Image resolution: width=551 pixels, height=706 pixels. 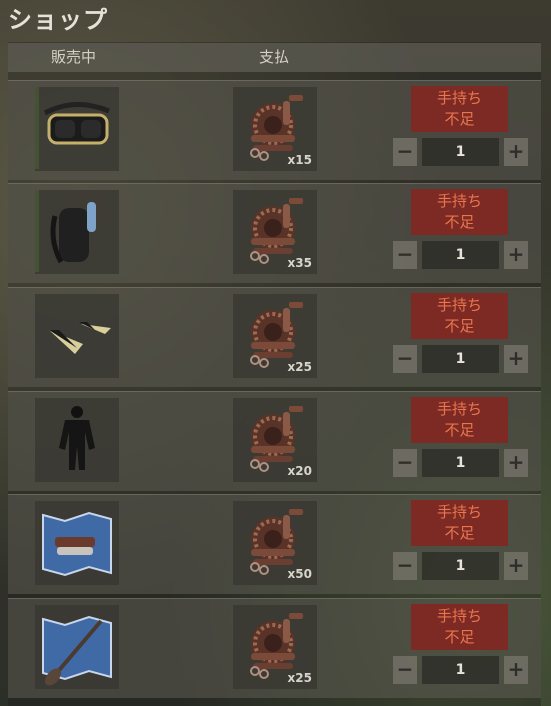 I want to click on cost-amount: x15, so click(x=299, y=160).